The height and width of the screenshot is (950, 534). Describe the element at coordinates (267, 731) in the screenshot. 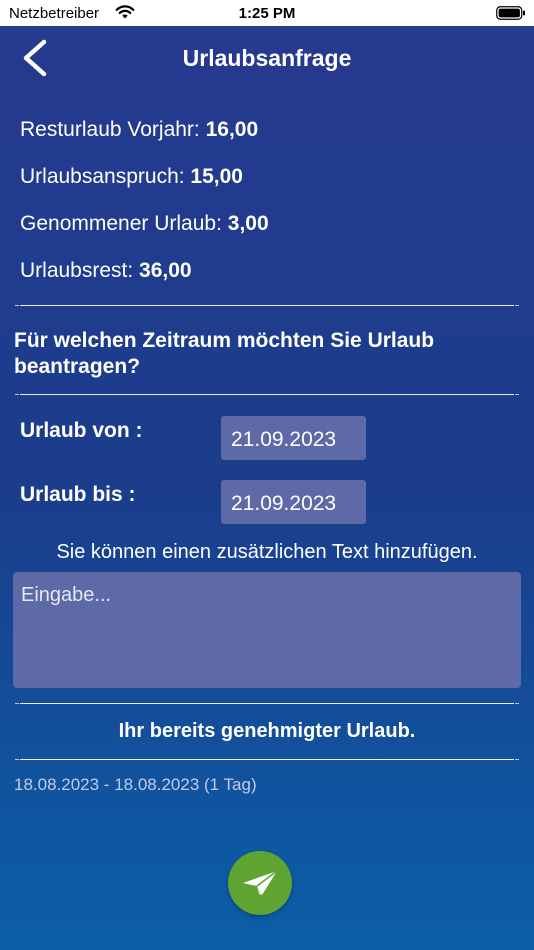

I see `approved-vacation-title: Ihr bereits genehmigter Urlaub.` at that location.